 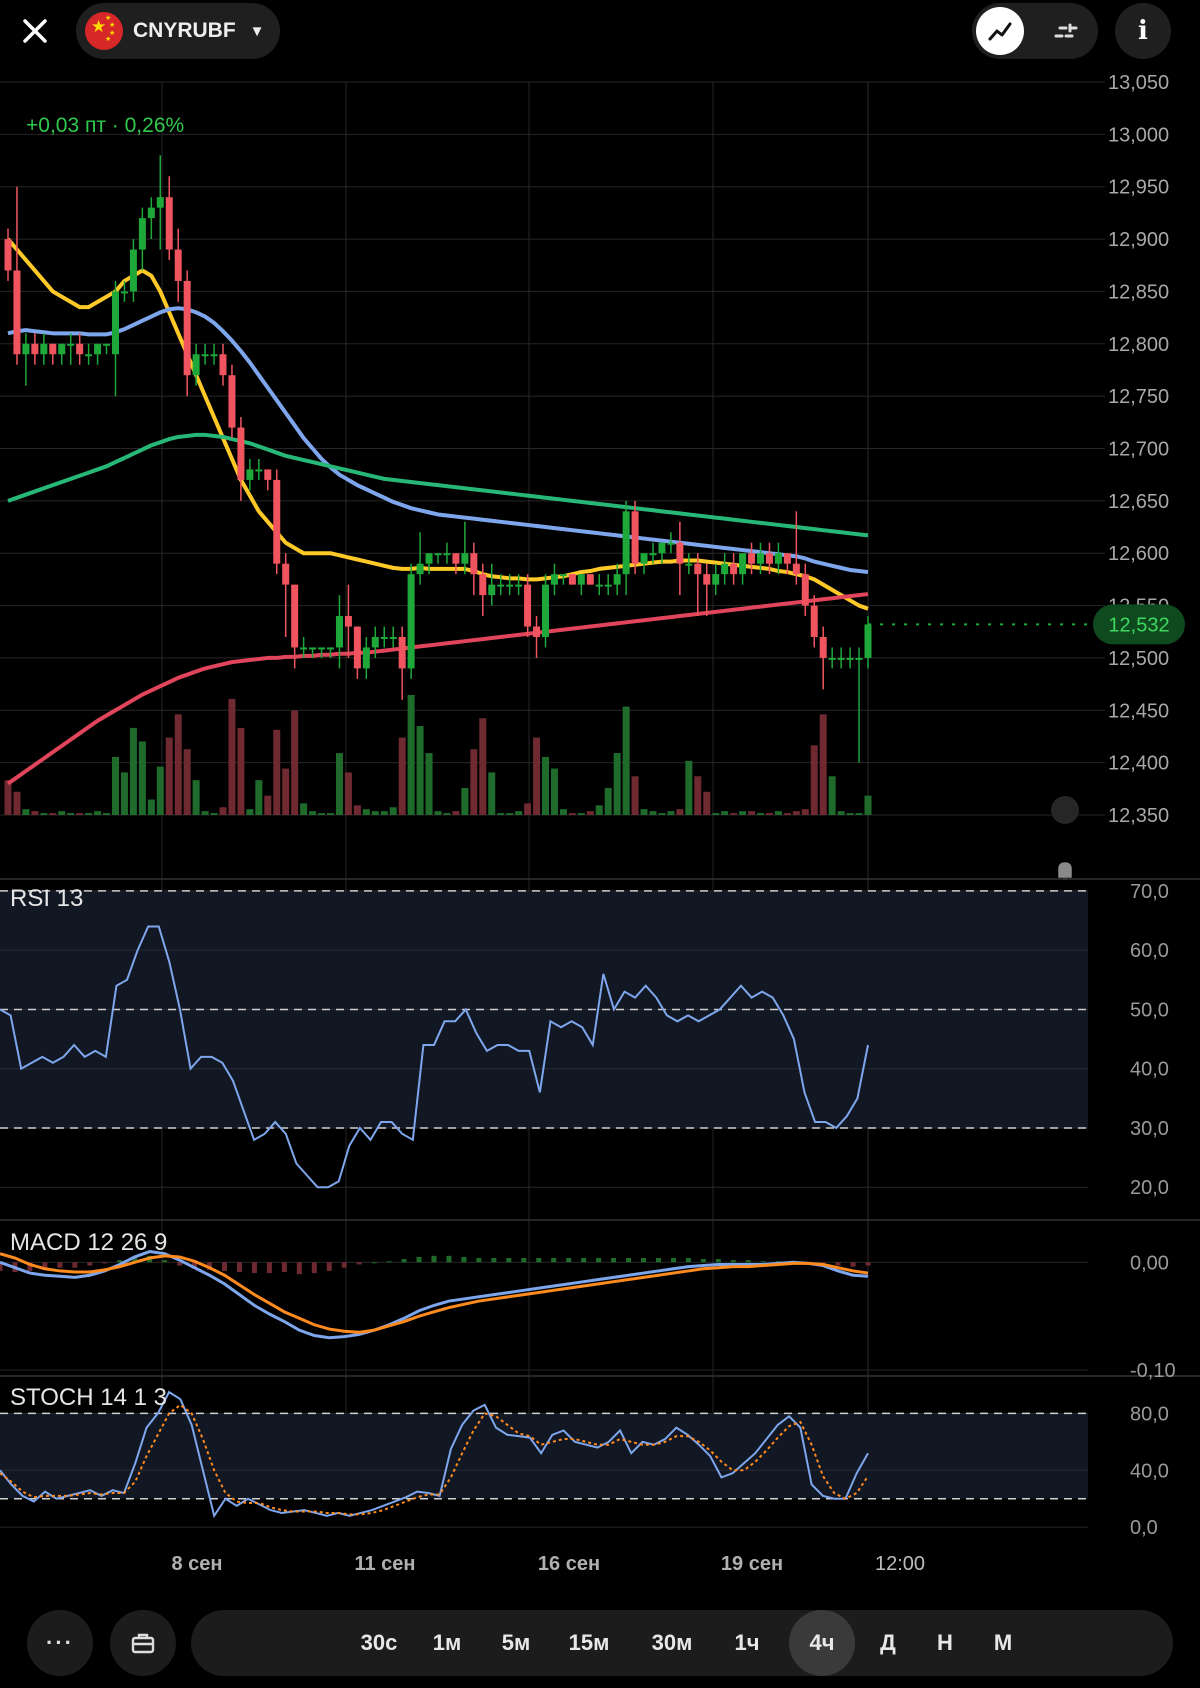 What do you see at coordinates (1066, 31) in the screenshot?
I see `candles-mode-button` at bounding box center [1066, 31].